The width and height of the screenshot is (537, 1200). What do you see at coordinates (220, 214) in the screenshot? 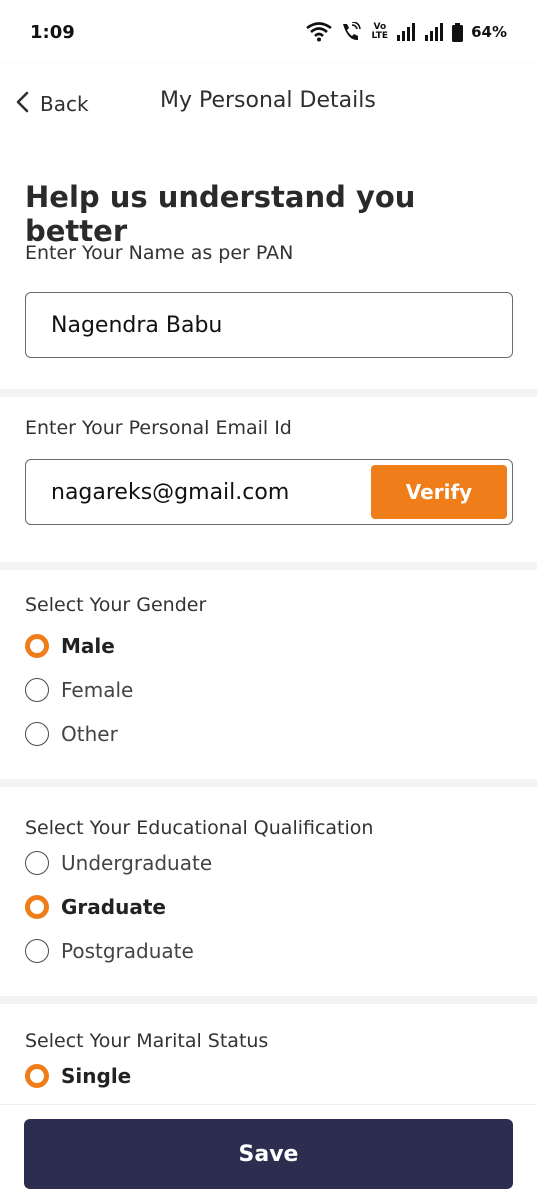
I see `form-heading: Help us understand you better` at bounding box center [220, 214].